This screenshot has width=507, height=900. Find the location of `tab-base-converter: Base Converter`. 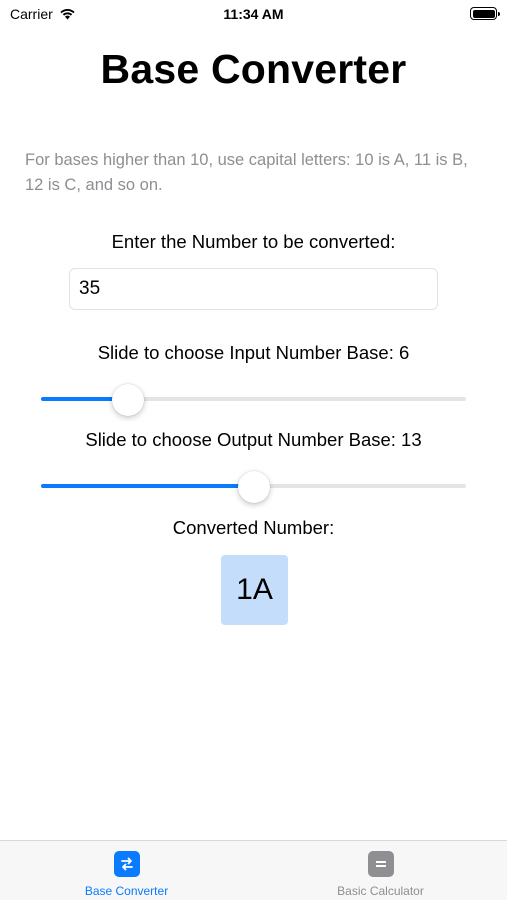

tab-base-converter: Base Converter is located at coordinates (126, 870).